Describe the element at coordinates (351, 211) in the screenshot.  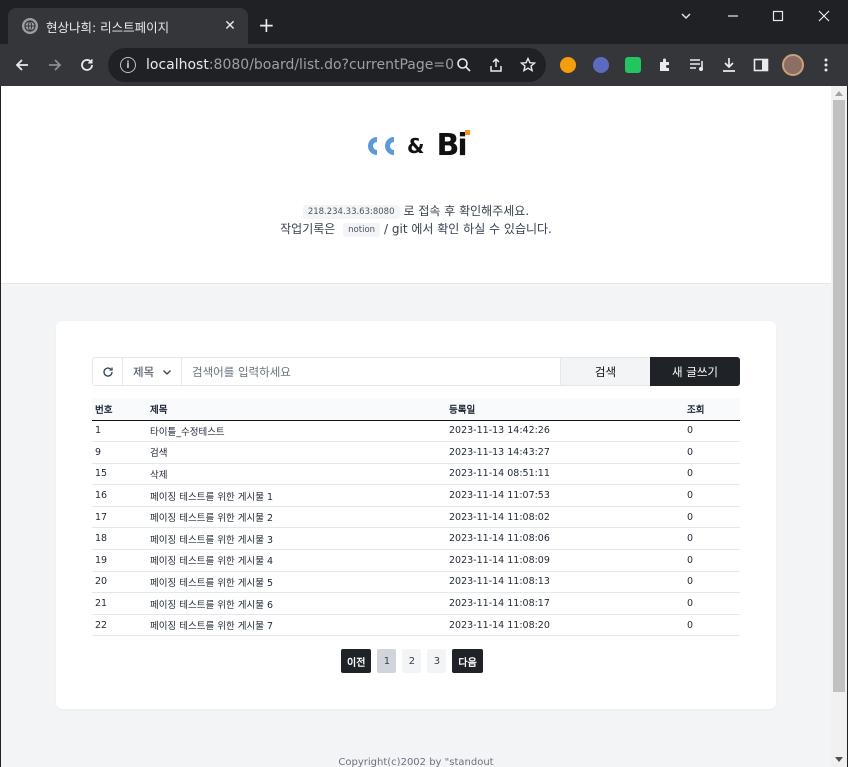
I see `server-address-code: 218.234.33.63:8080` at that location.